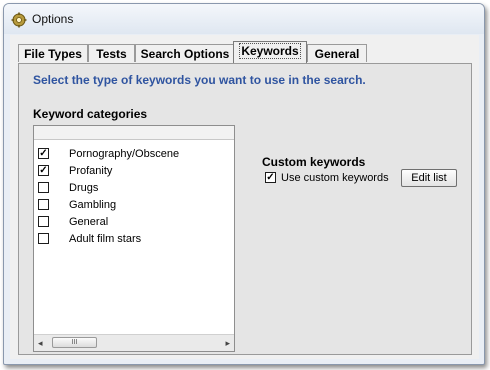  Describe the element at coordinates (74, 342) in the screenshot. I see `scrollbar-thumb: III` at that location.